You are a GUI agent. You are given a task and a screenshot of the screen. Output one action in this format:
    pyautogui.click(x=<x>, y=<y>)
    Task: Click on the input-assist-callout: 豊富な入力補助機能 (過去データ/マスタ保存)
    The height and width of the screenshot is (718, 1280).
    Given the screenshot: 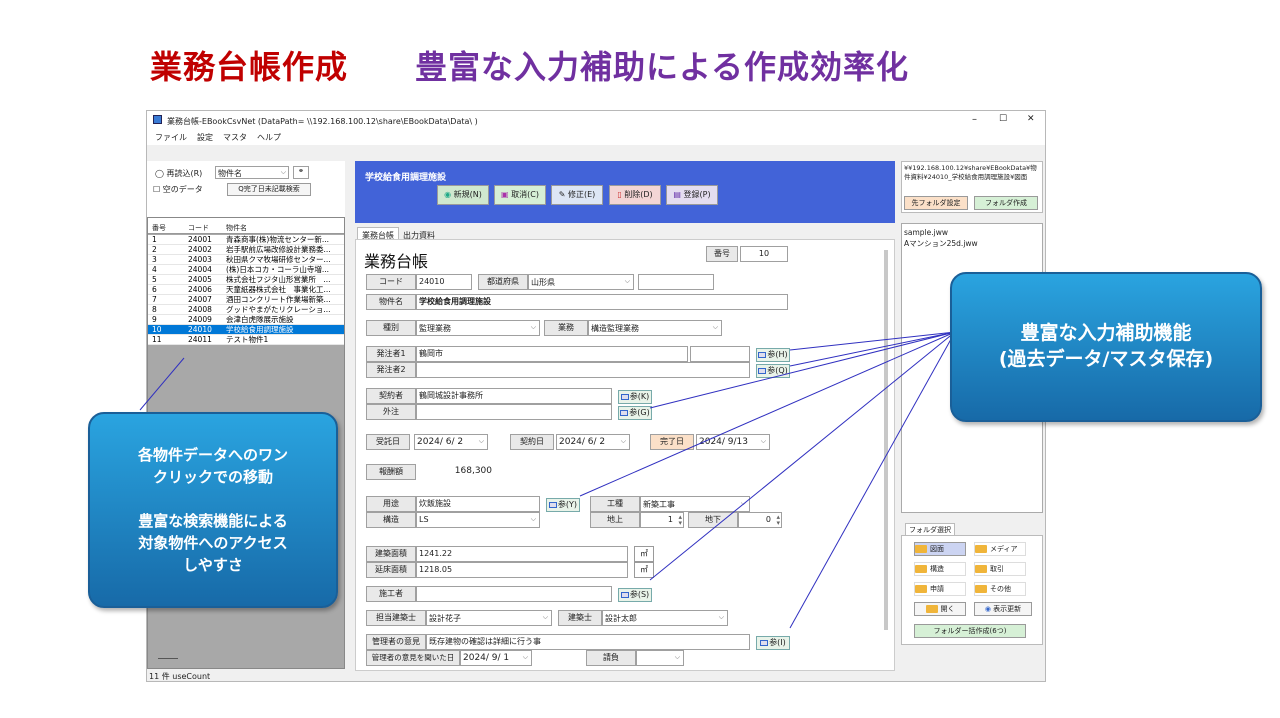 What is the action you would take?
    pyautogui.click(x=1106, y=347)
    